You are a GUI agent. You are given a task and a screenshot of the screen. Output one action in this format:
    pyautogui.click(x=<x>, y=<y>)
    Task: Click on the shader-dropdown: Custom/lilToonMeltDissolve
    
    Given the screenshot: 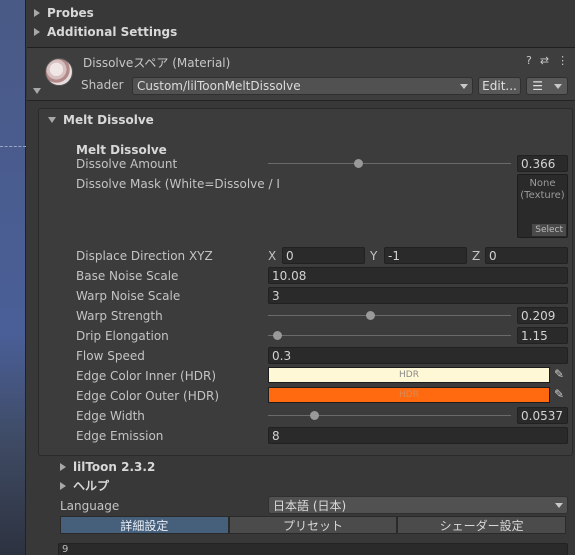 What is the action you would take?
    pyautogui.click(x=302, y=86)
    